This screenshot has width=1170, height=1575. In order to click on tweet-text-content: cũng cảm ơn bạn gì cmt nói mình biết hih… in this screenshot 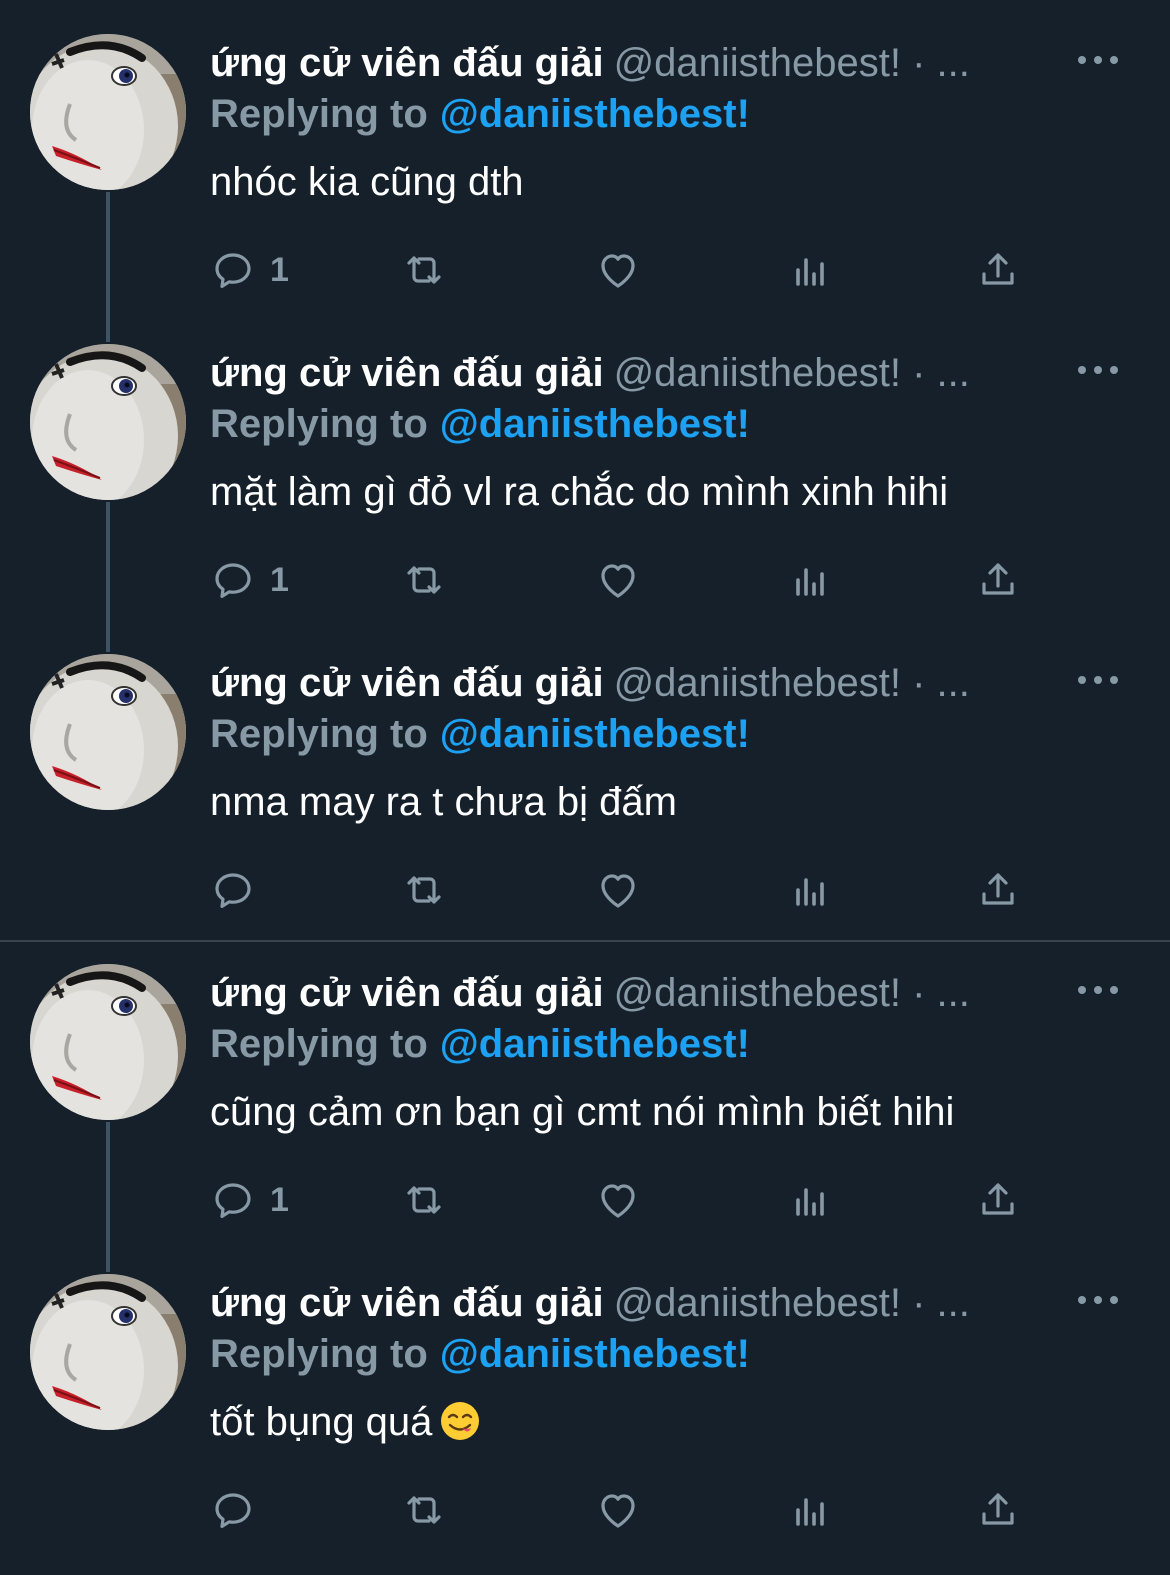, I will do `click(582, 1112)`.